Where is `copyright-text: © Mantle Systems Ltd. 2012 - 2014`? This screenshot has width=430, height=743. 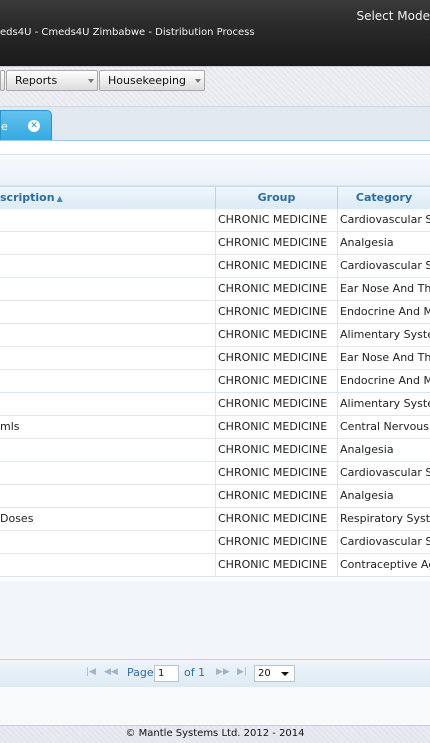
copyright-text: © Mantle Systems Ltd. 2012 - 2014 is located at coordinates (215, 733).